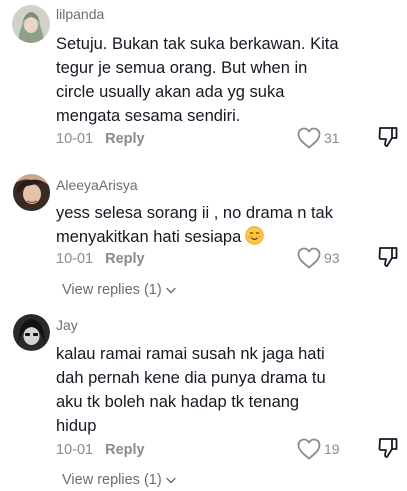 The image size is (407, 491). I want to click on smiling-face-emoji-icon, so click(254, 239).